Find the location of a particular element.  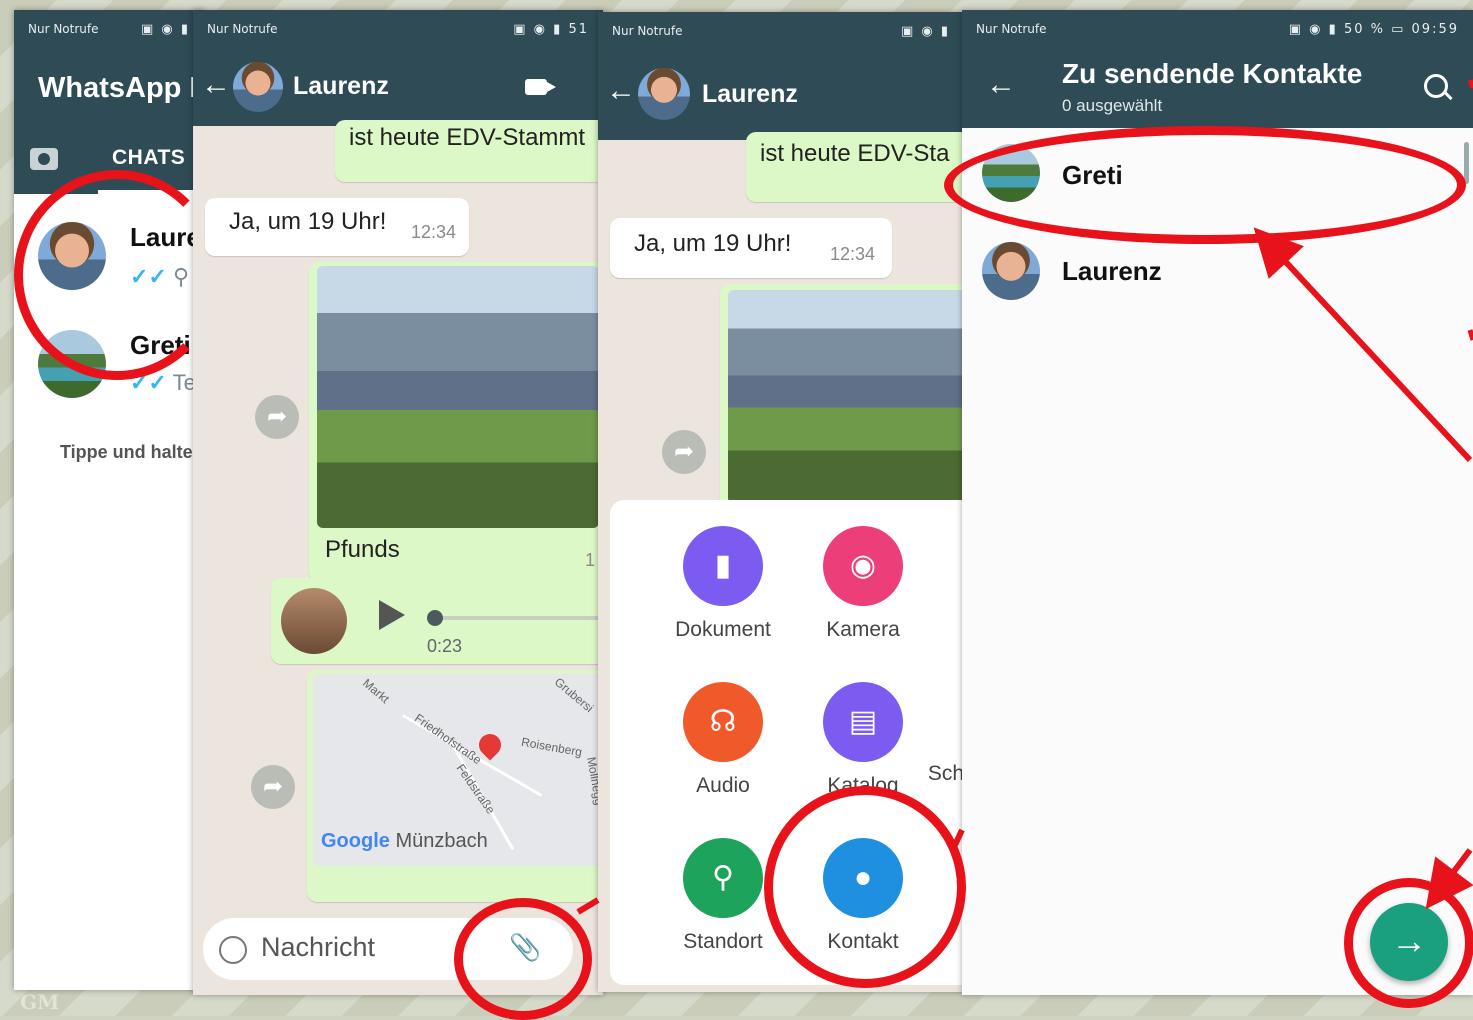

google-logo: Google is located at coordinates (355, 841).